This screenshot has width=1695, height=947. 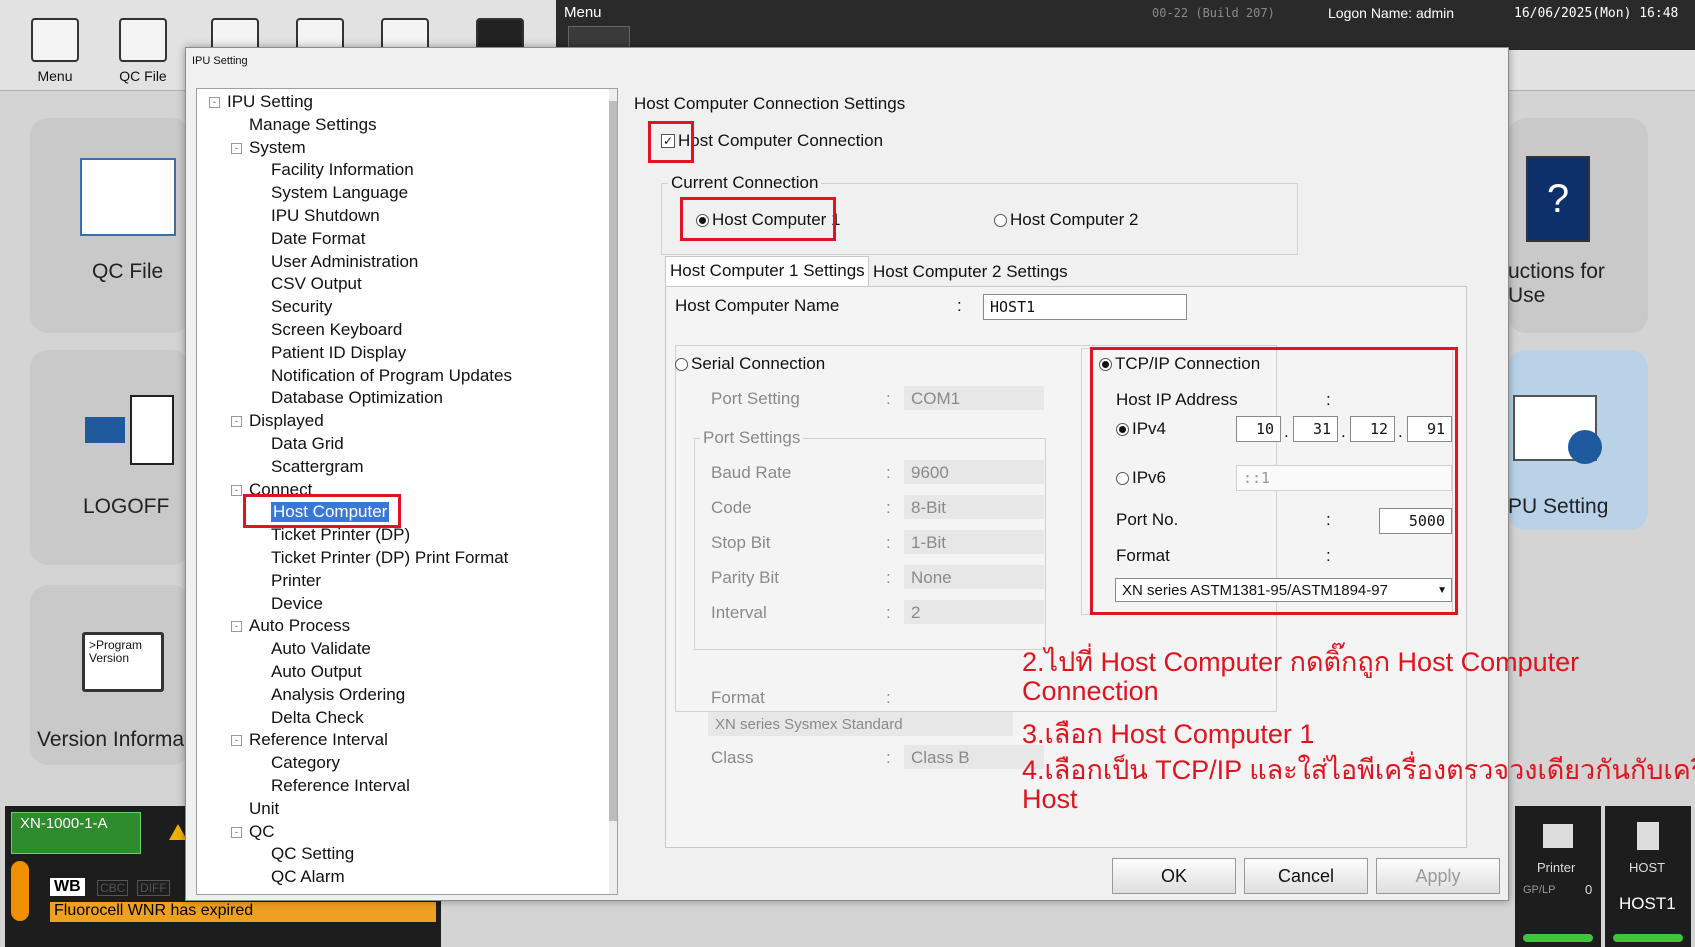 What do you see at coordinates (974, 612) in the screenshot?
I see `interval-input: 2` at bounding box center [974, 612].